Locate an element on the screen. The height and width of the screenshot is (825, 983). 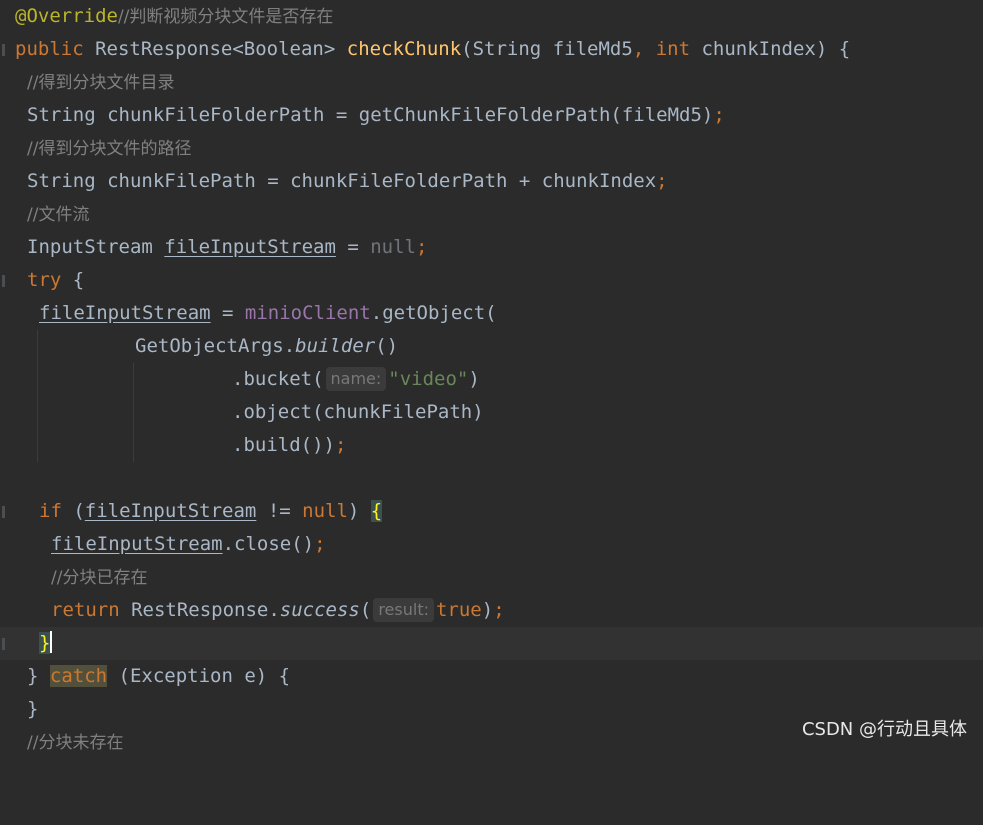
code-line-21: } catch (Exception e) { is located at coordinates (491, 676).